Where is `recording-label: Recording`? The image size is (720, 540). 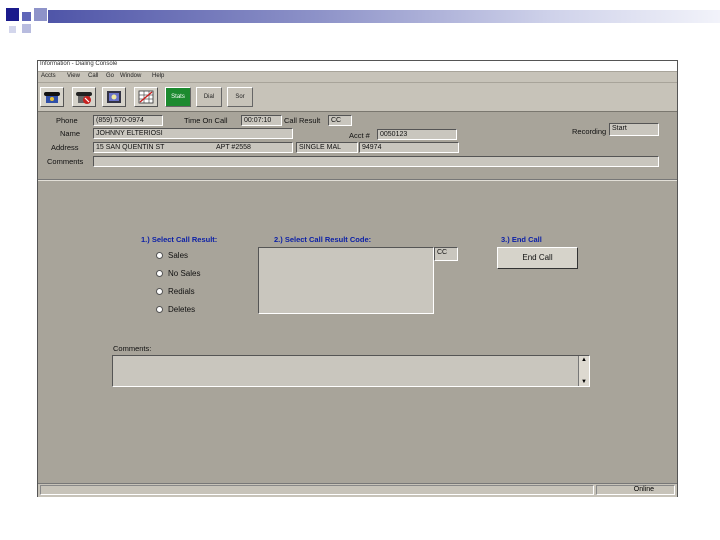
recording-label: Recording is located at coordinates (589, 131).